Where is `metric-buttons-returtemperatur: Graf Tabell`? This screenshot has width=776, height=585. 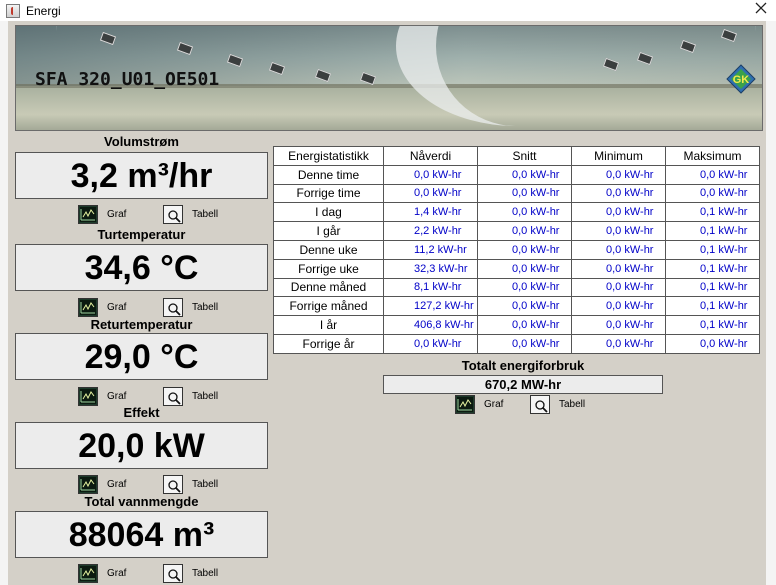 metric-buttons-returtemperatur: Graf Tabell is located at coordinates (173, 396).